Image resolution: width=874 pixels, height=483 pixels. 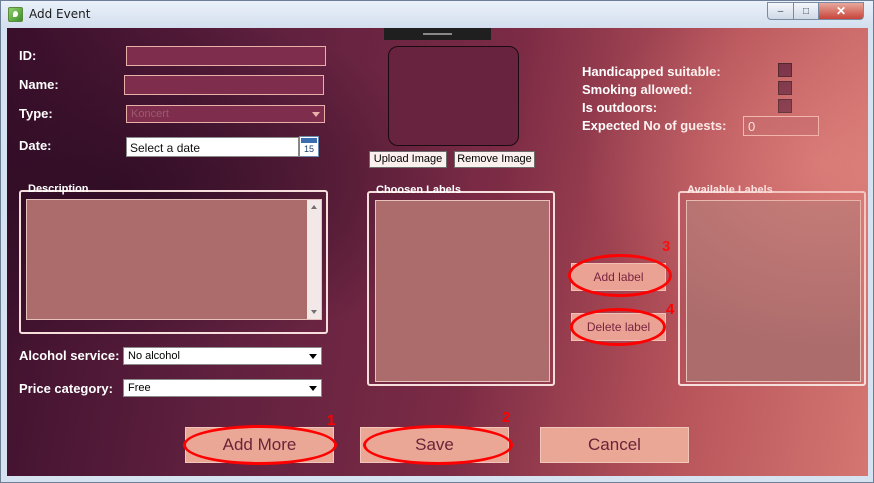 I want to click on outdoors-checkbox, so click(x=785, y=106).